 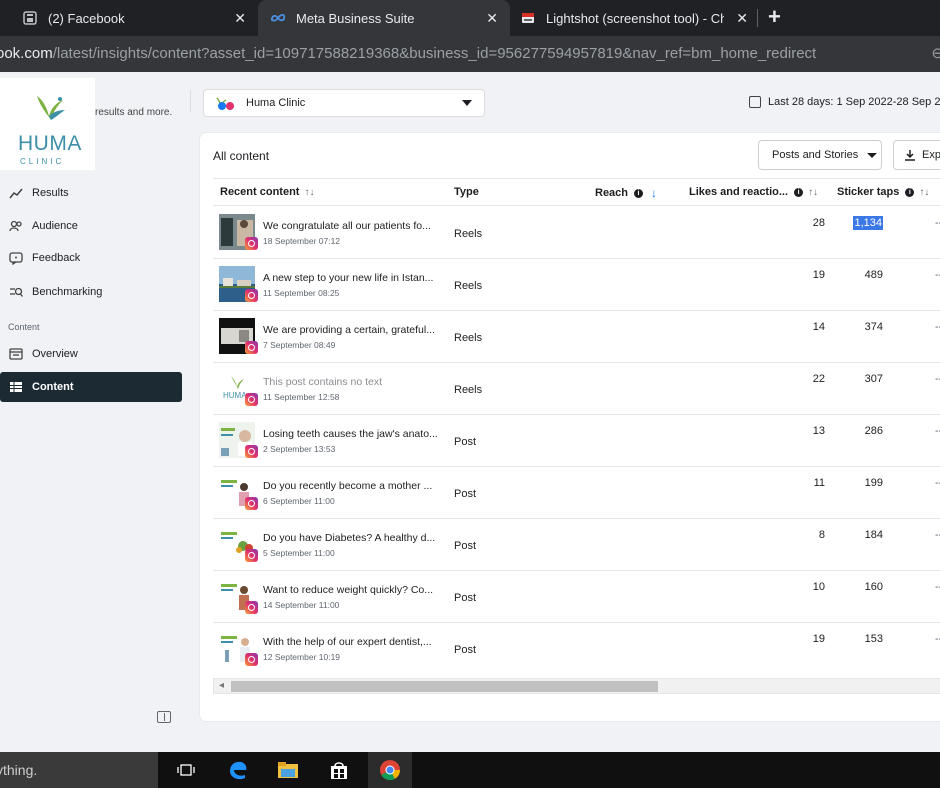 What do you see at coordinates (883, 192) in the screenshot?
I see `column-sticker-taps: Sticker taps i ↑↓` at bounding box center [883, 192].